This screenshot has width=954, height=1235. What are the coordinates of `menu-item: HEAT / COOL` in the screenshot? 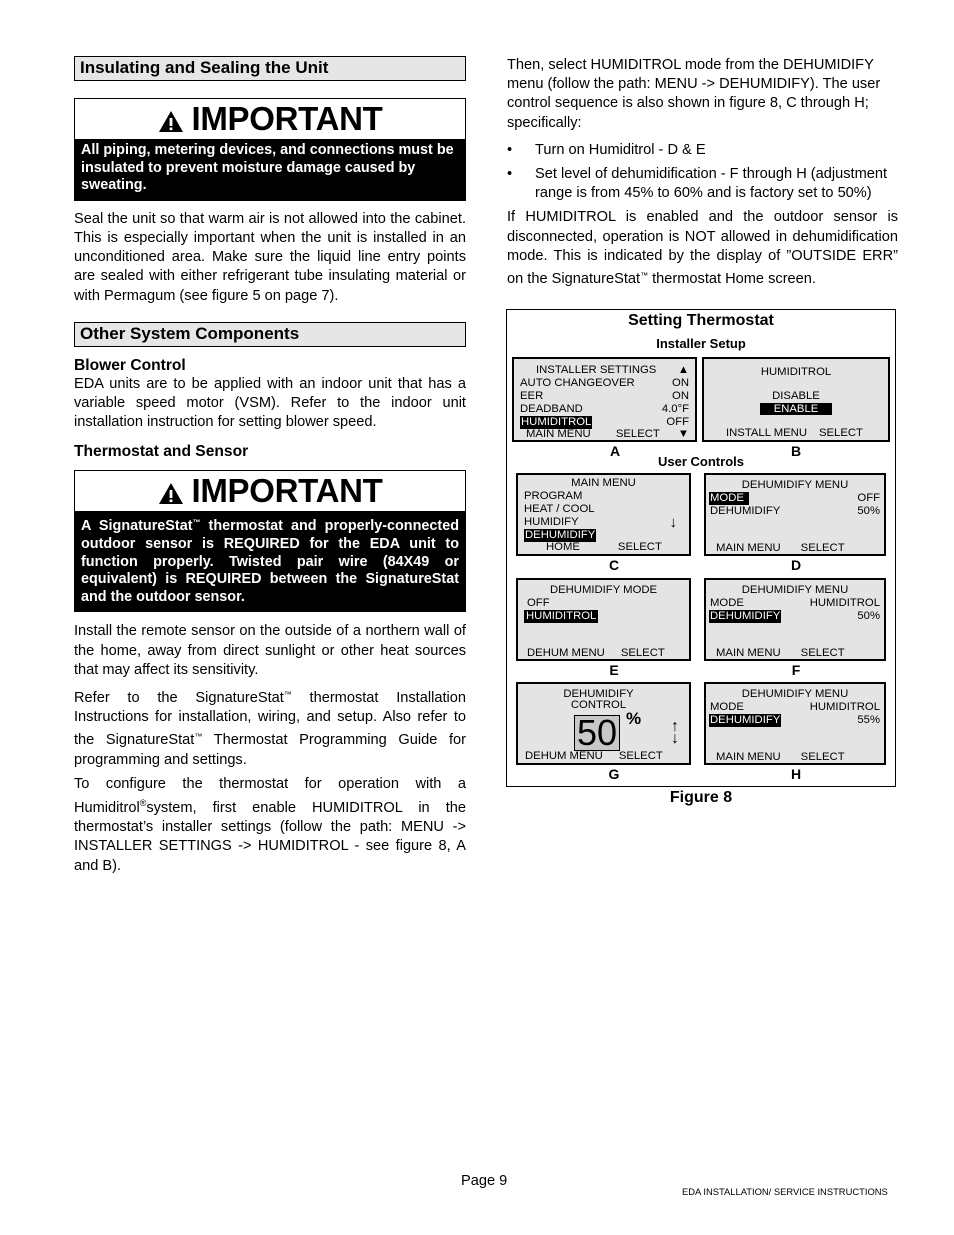 It's located at (559, 509).